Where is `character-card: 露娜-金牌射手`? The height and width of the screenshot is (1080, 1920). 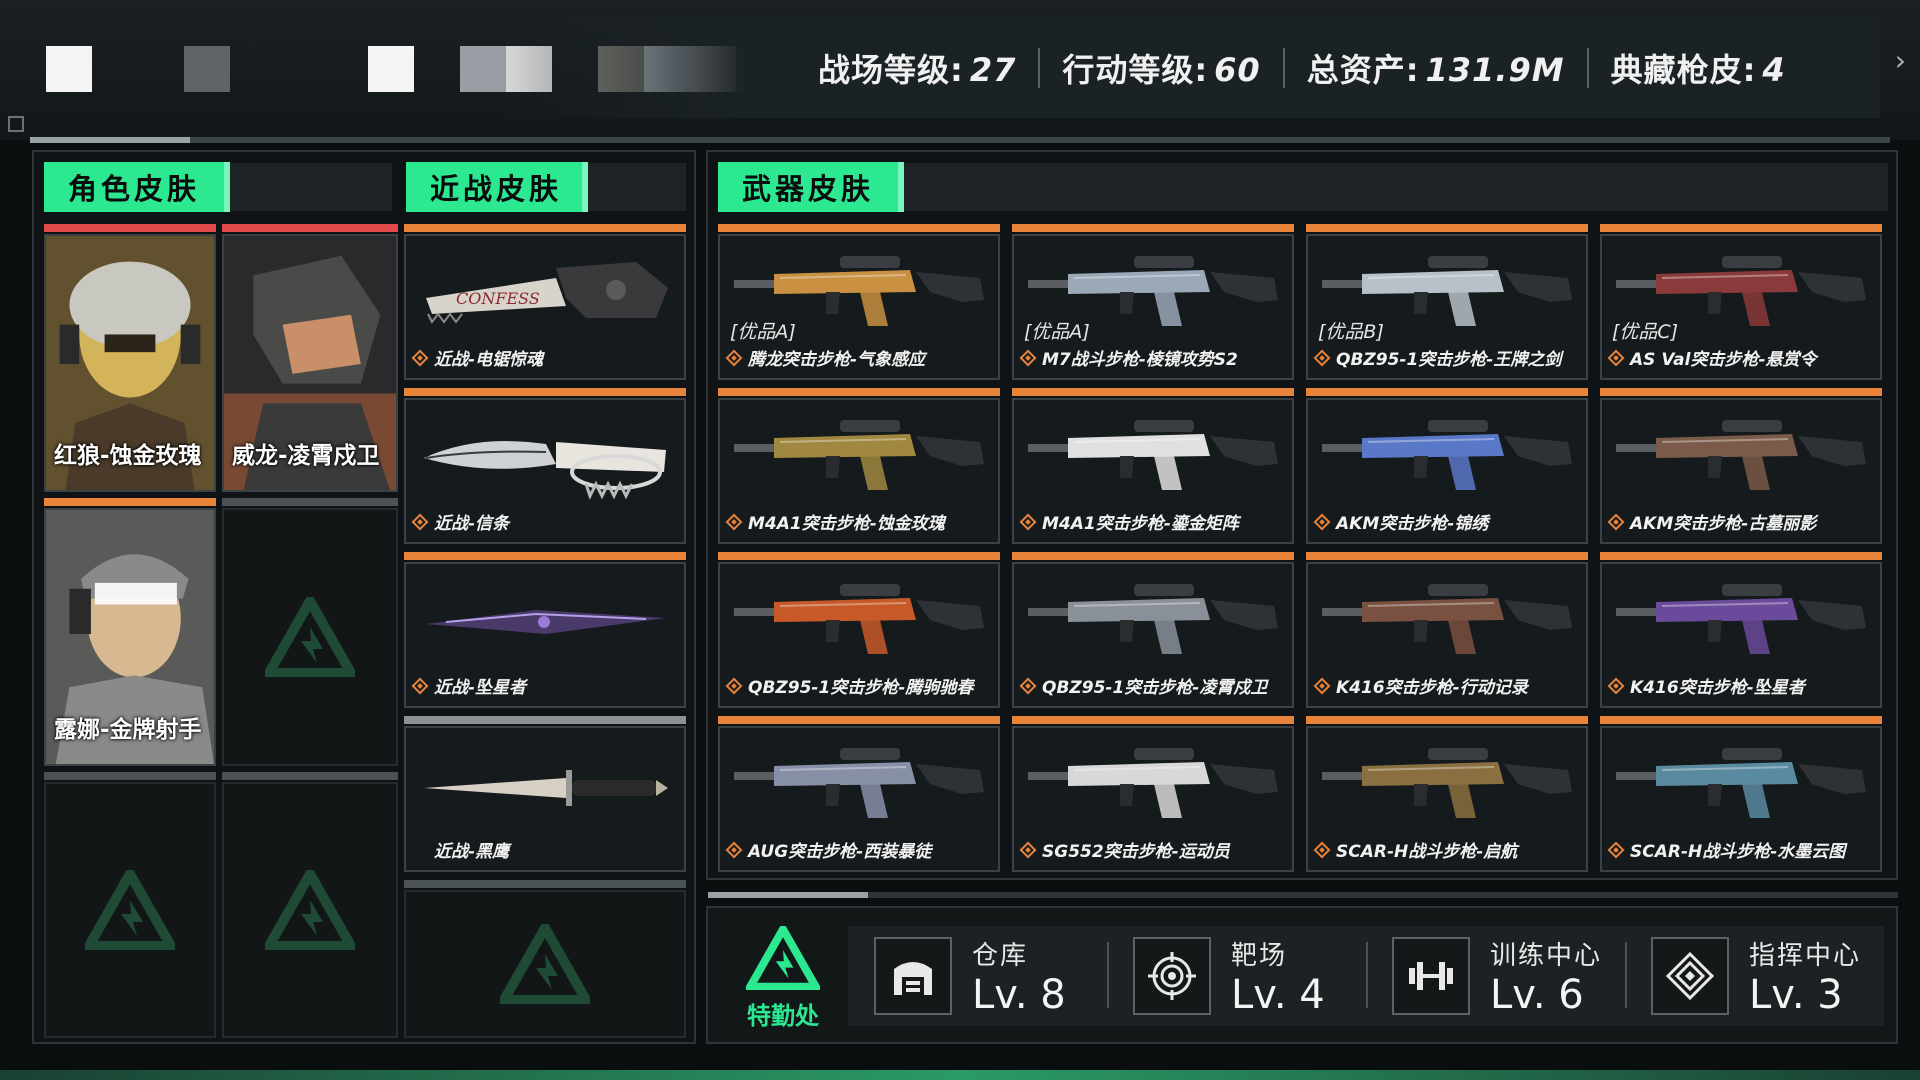
character-card: 露娜-金牌射手 is located at coordinates (130, 637).